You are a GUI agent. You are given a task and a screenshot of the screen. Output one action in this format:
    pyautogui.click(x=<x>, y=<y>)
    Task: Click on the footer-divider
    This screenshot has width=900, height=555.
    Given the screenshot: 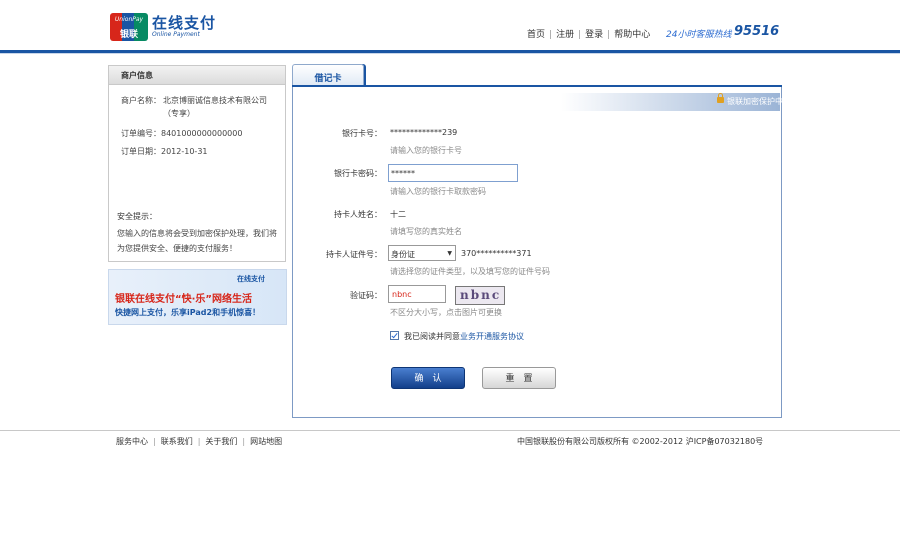 What is the action you would take?
    pyautogui.click(x=450, y=430)
    